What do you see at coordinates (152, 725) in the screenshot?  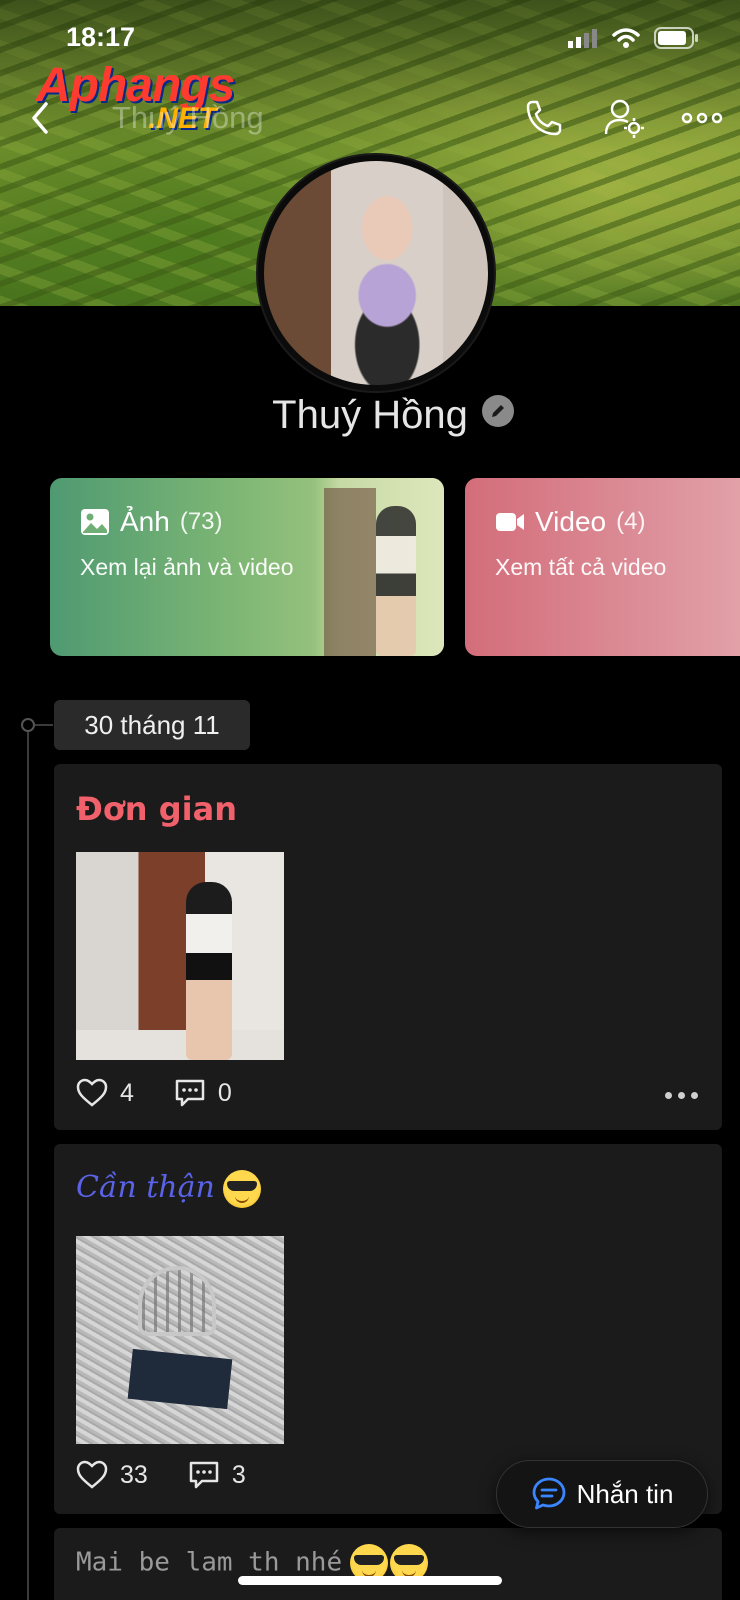 I see `timeline-date: 30 tháng 11` at bounding box center [152, 725].